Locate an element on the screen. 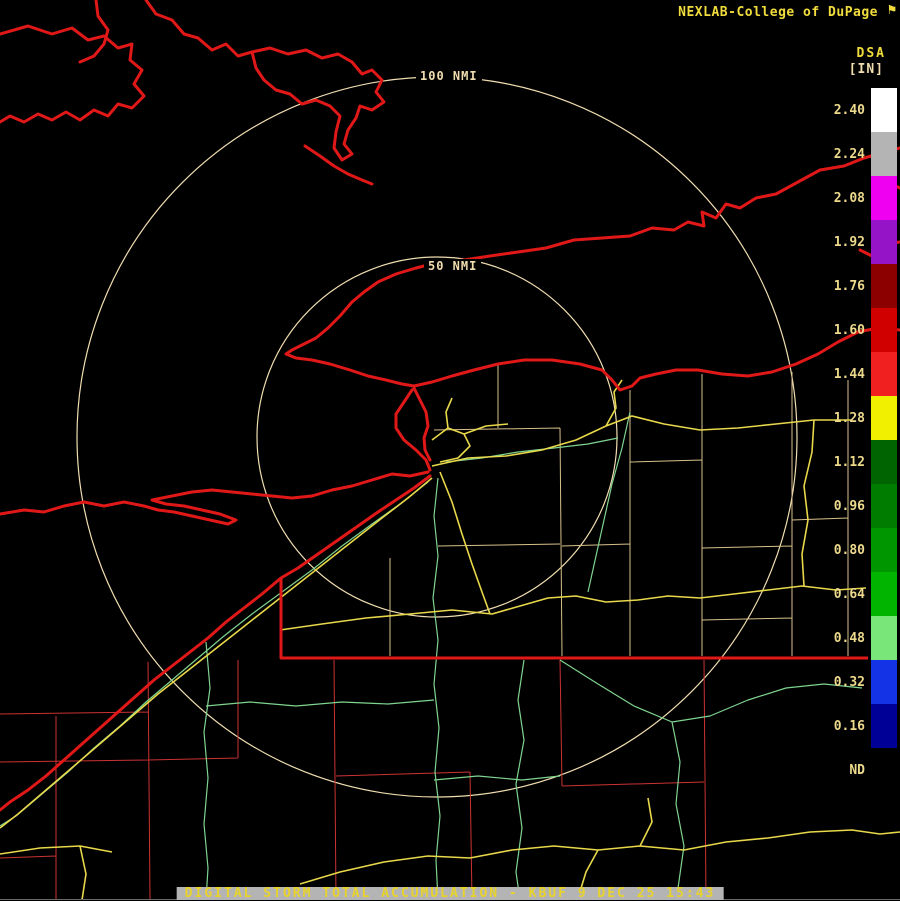 This screenshot has height=901, width=900. colorbar-level: 1.60 is located at coordinates (860, 330).